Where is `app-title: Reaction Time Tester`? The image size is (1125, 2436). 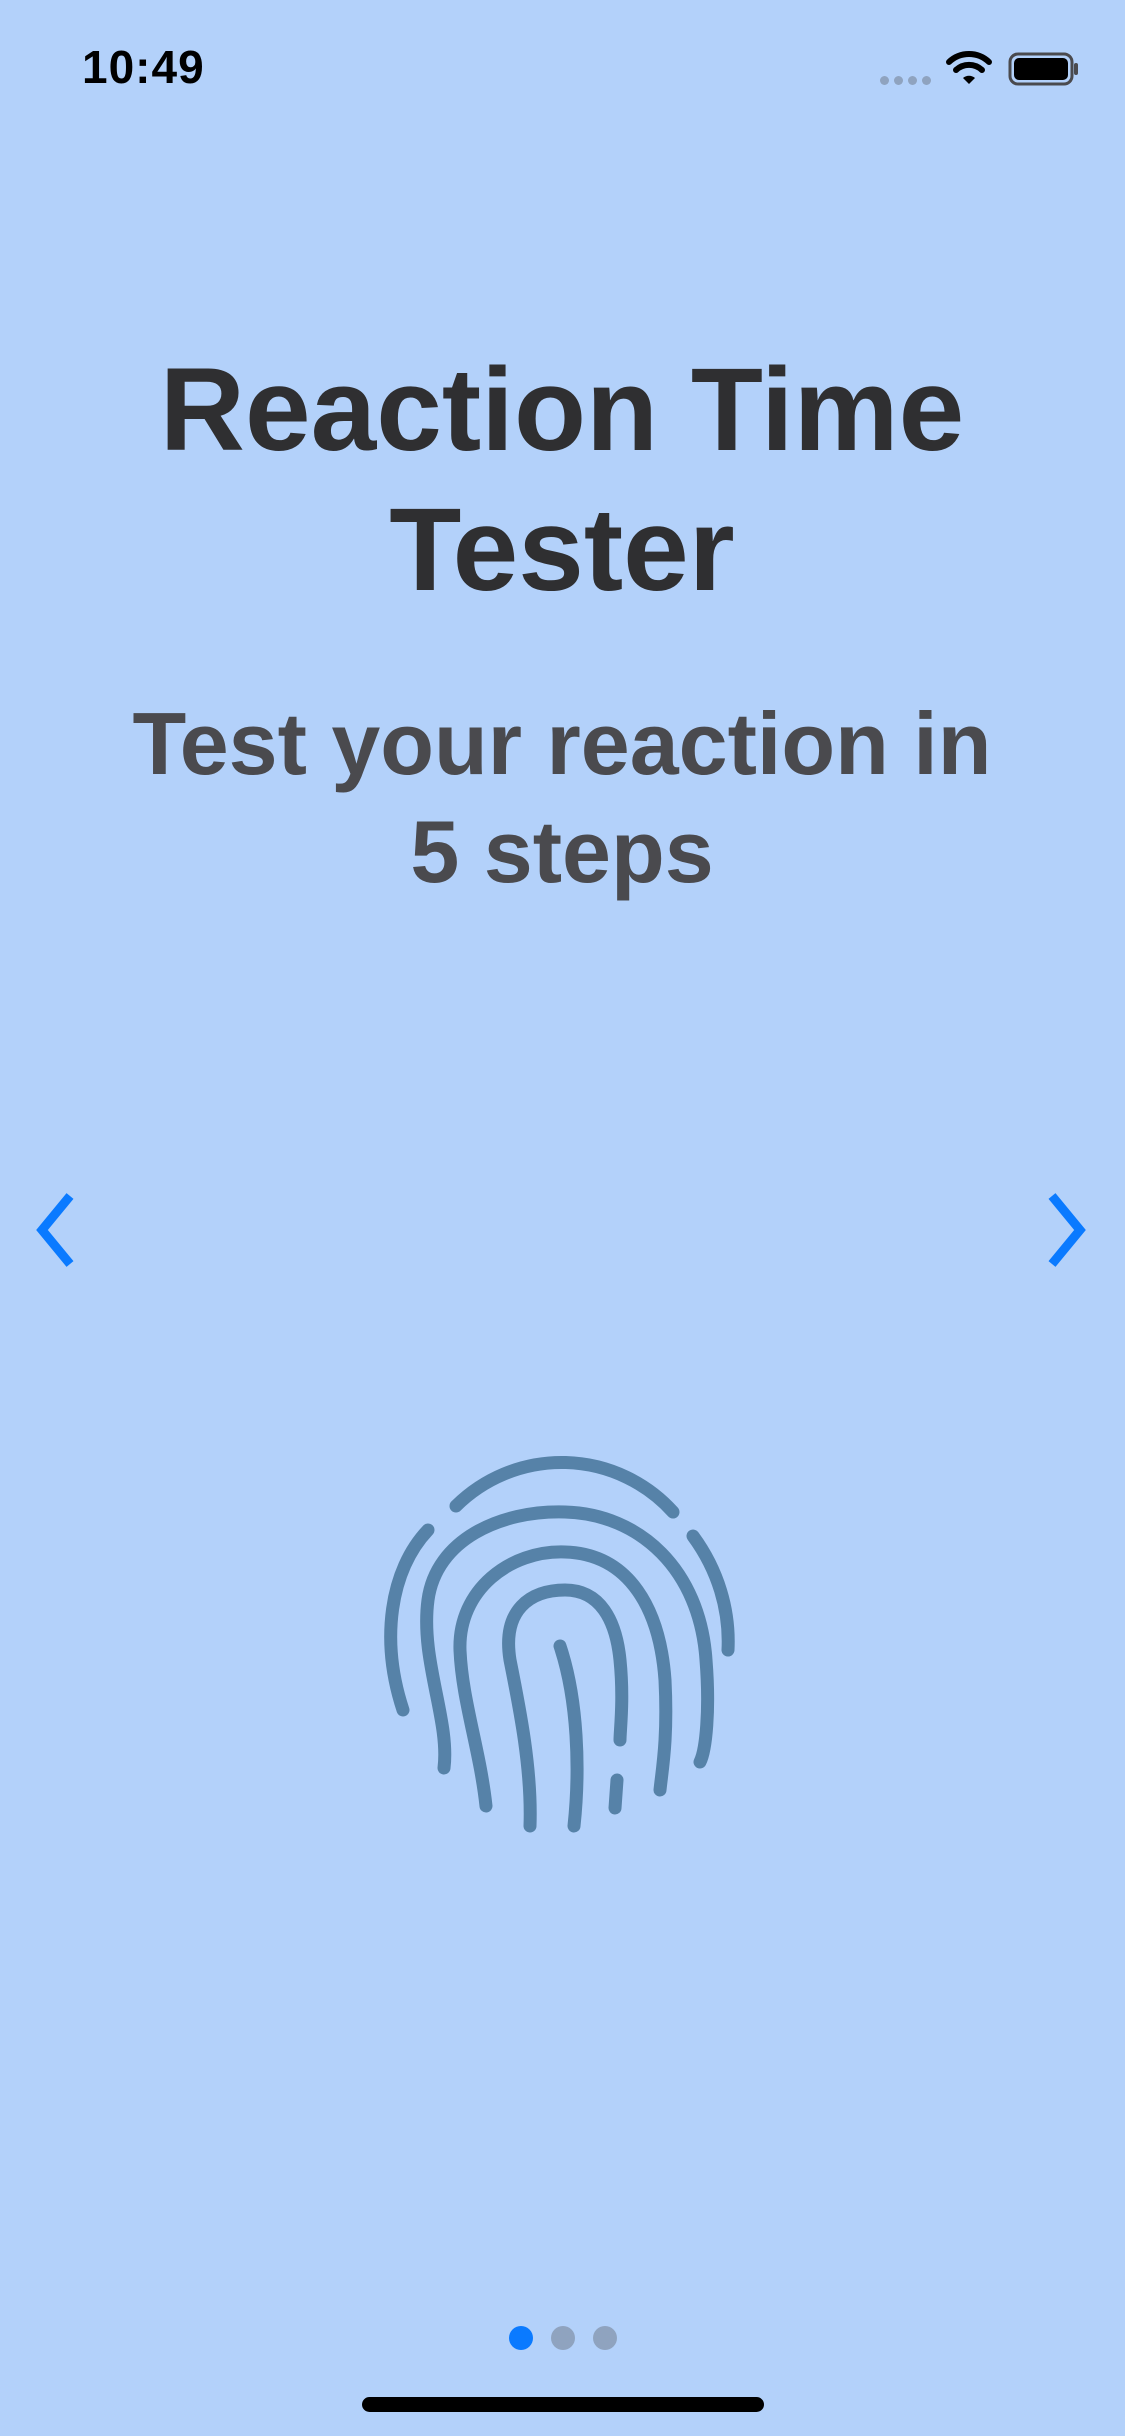
app-title: Reaction Time Tester is located at coordinates (562, 480).